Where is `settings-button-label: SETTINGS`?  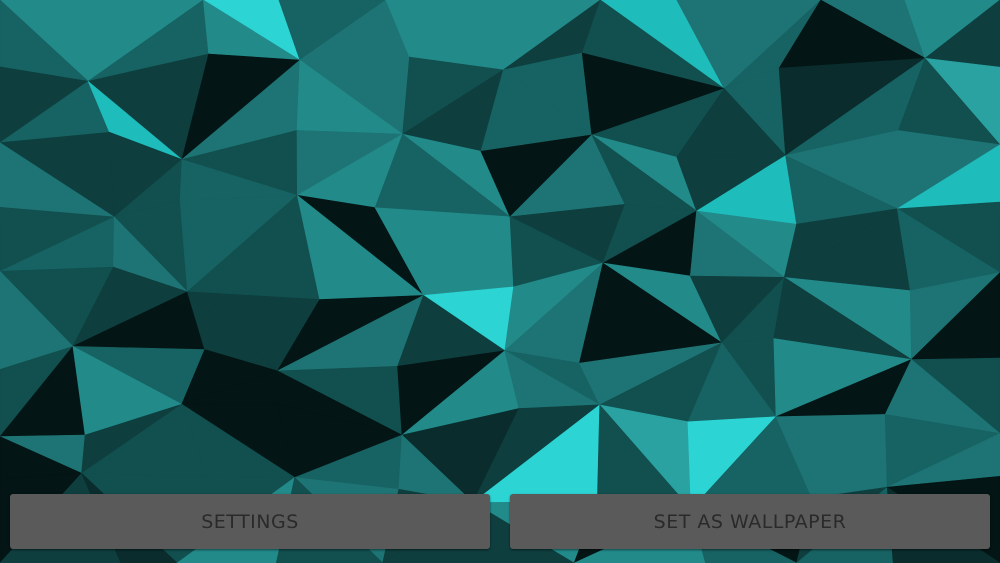
settings-button-label: SETTINGS is located at coordinates (250, 521).